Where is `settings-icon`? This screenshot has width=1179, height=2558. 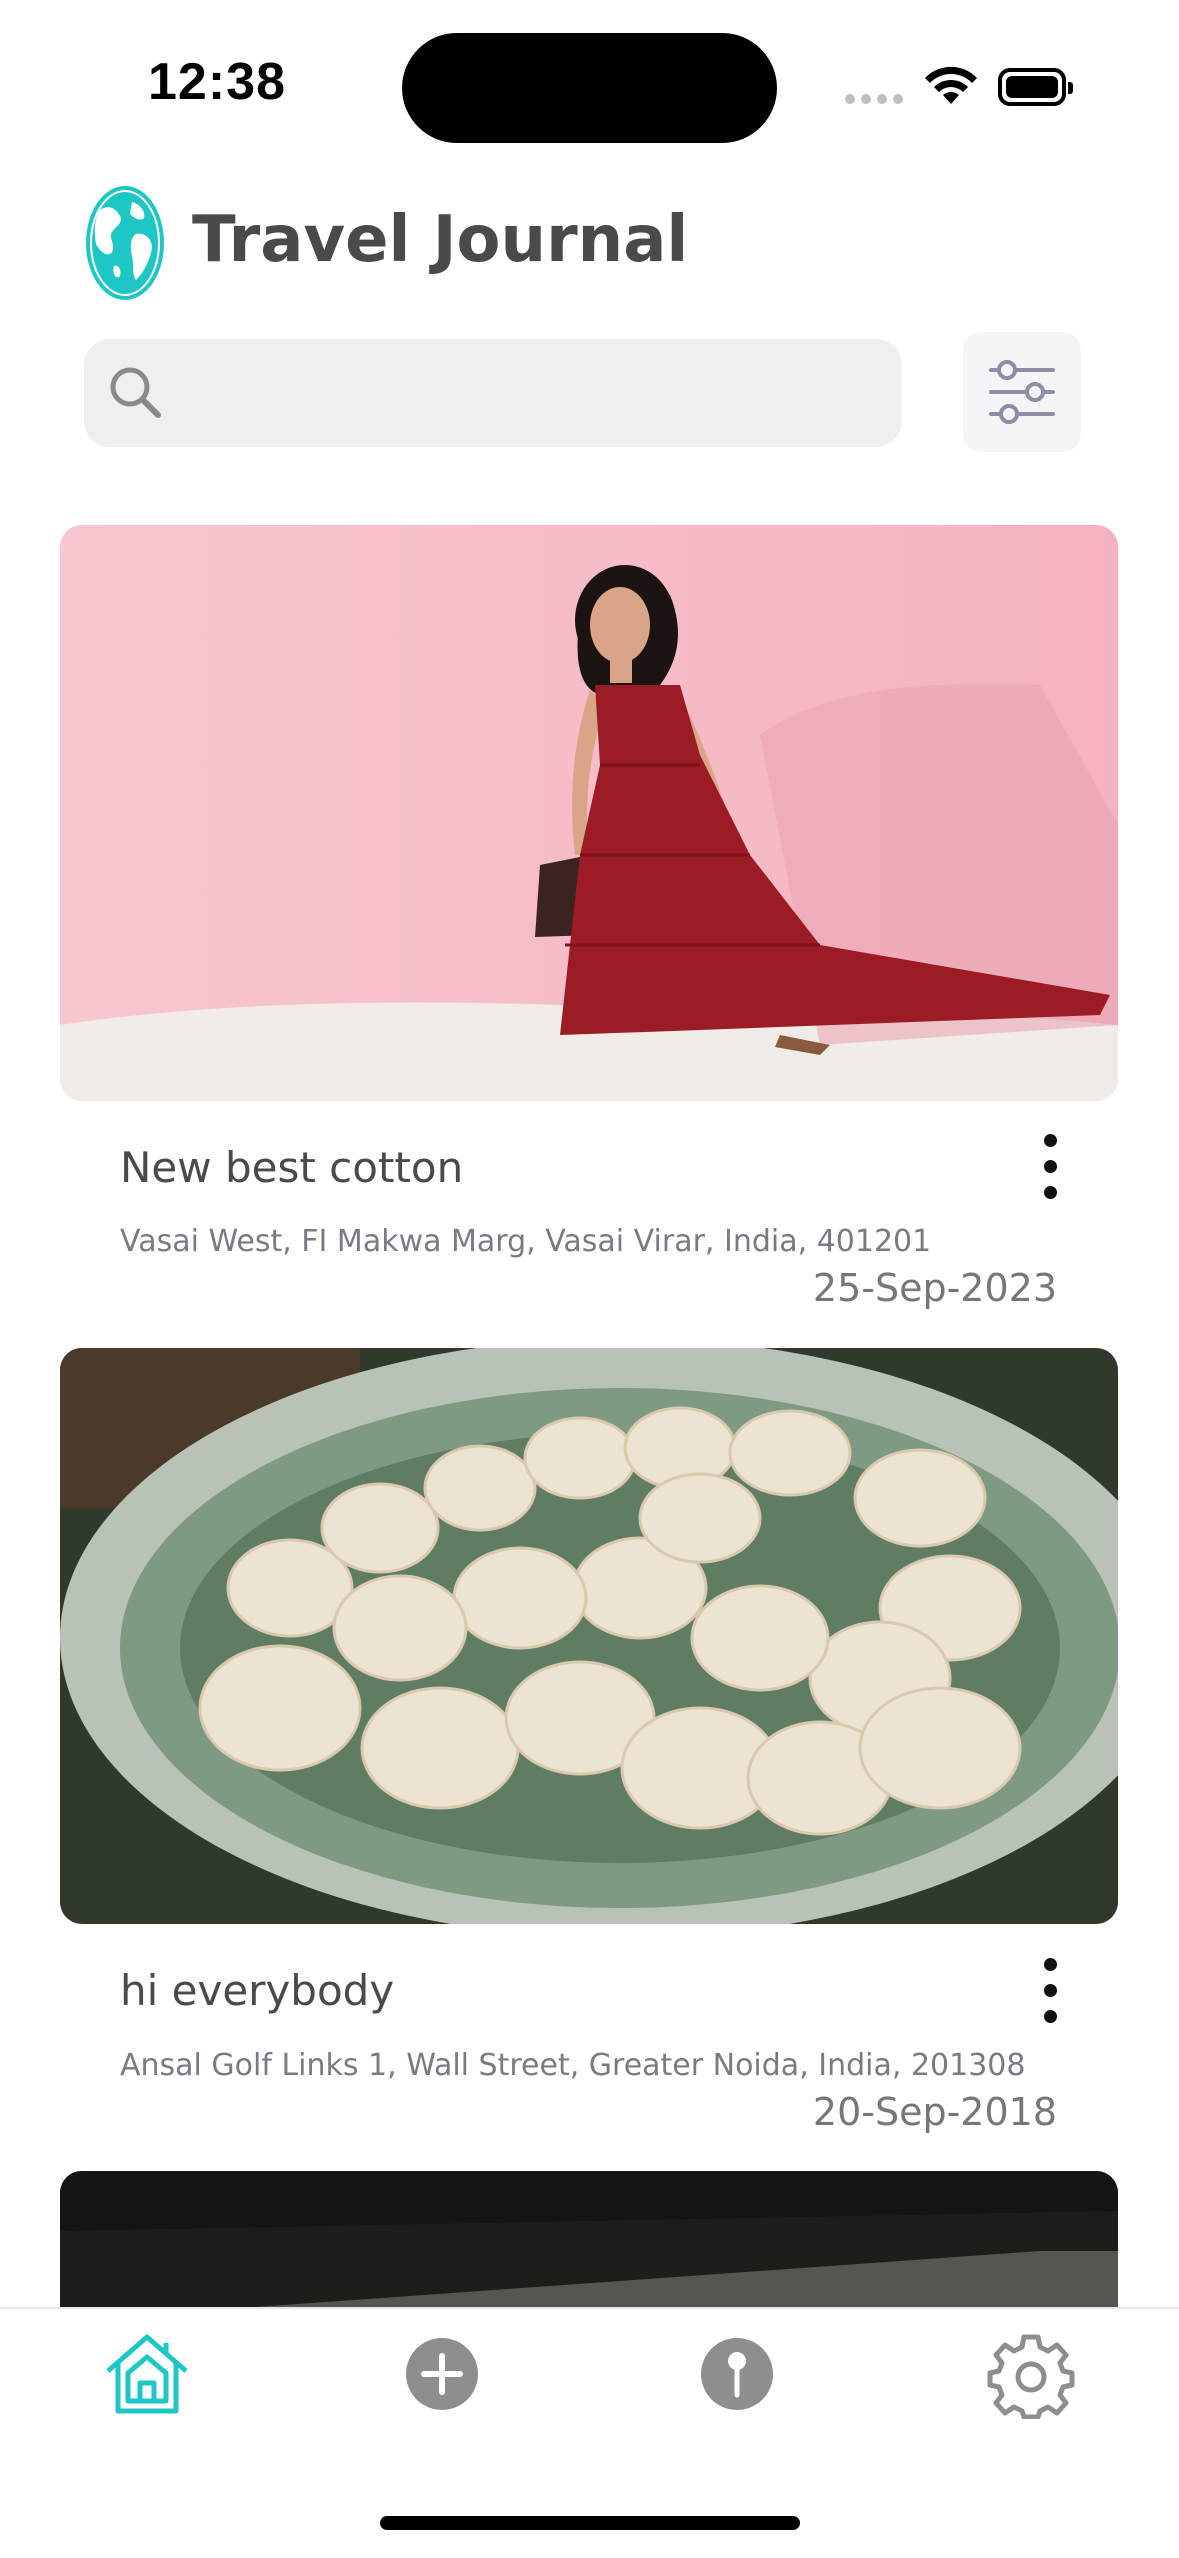 settings-icon is located at coordinates (1031, 2377).